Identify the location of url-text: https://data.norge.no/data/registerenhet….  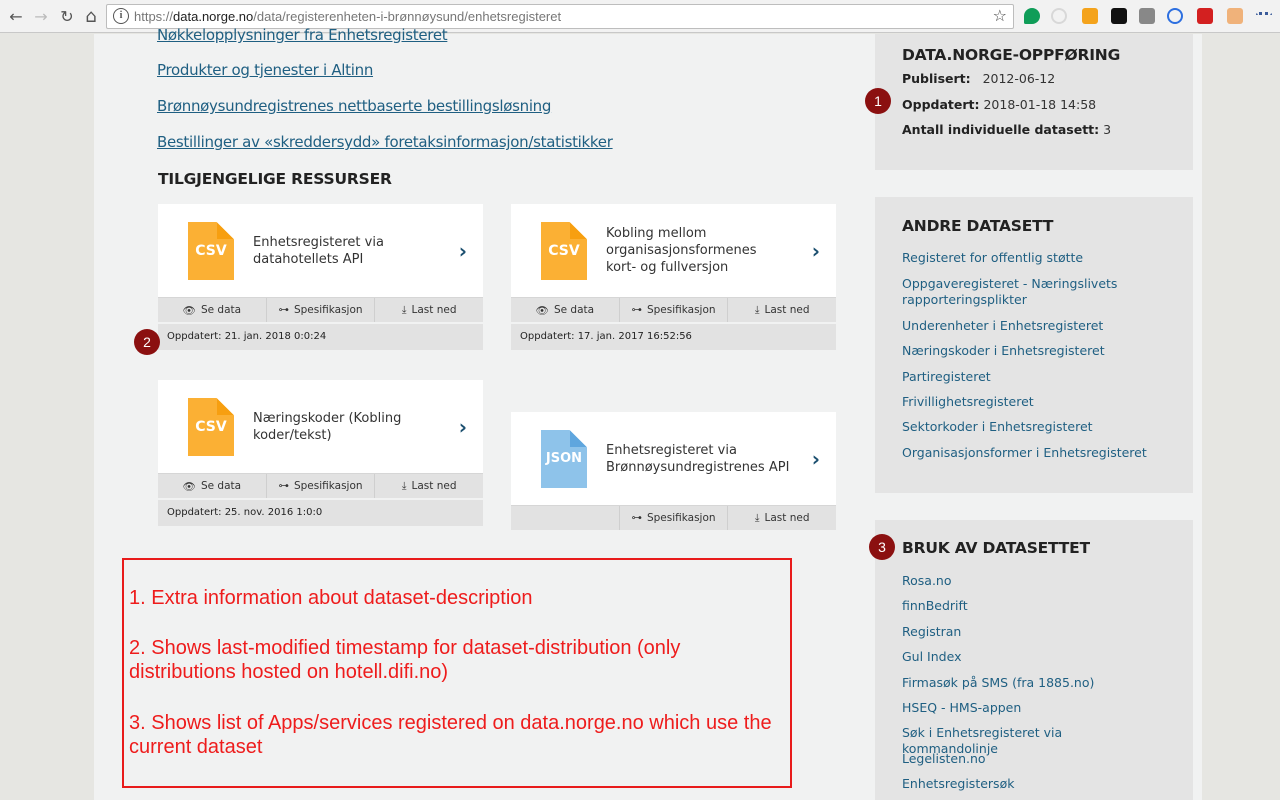
(347, 16).